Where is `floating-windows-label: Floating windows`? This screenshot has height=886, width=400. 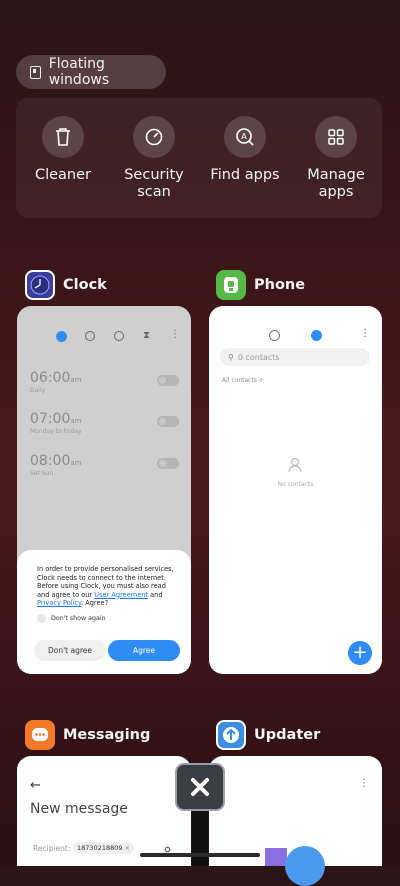
floating-windows-label: Floating windows is located at coordinates (79, 72).